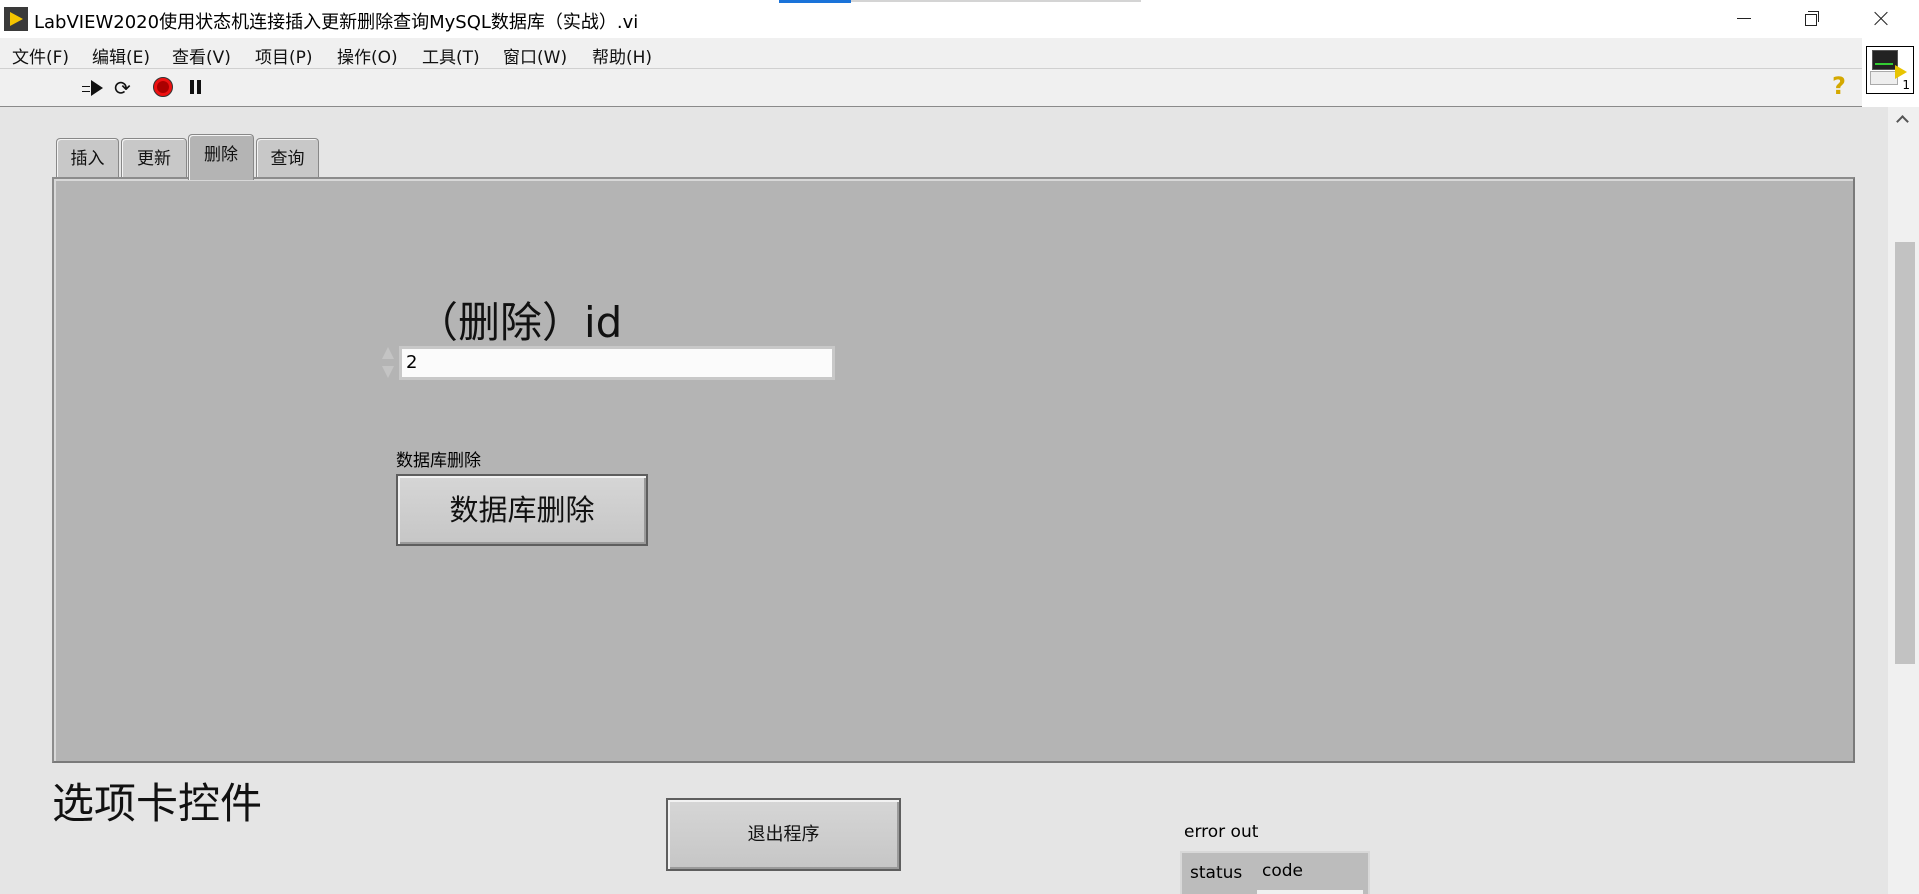 The height and width of the screenshot is (894, 1919). I want to click on vertical-scrollbar, so click(1903, 500).